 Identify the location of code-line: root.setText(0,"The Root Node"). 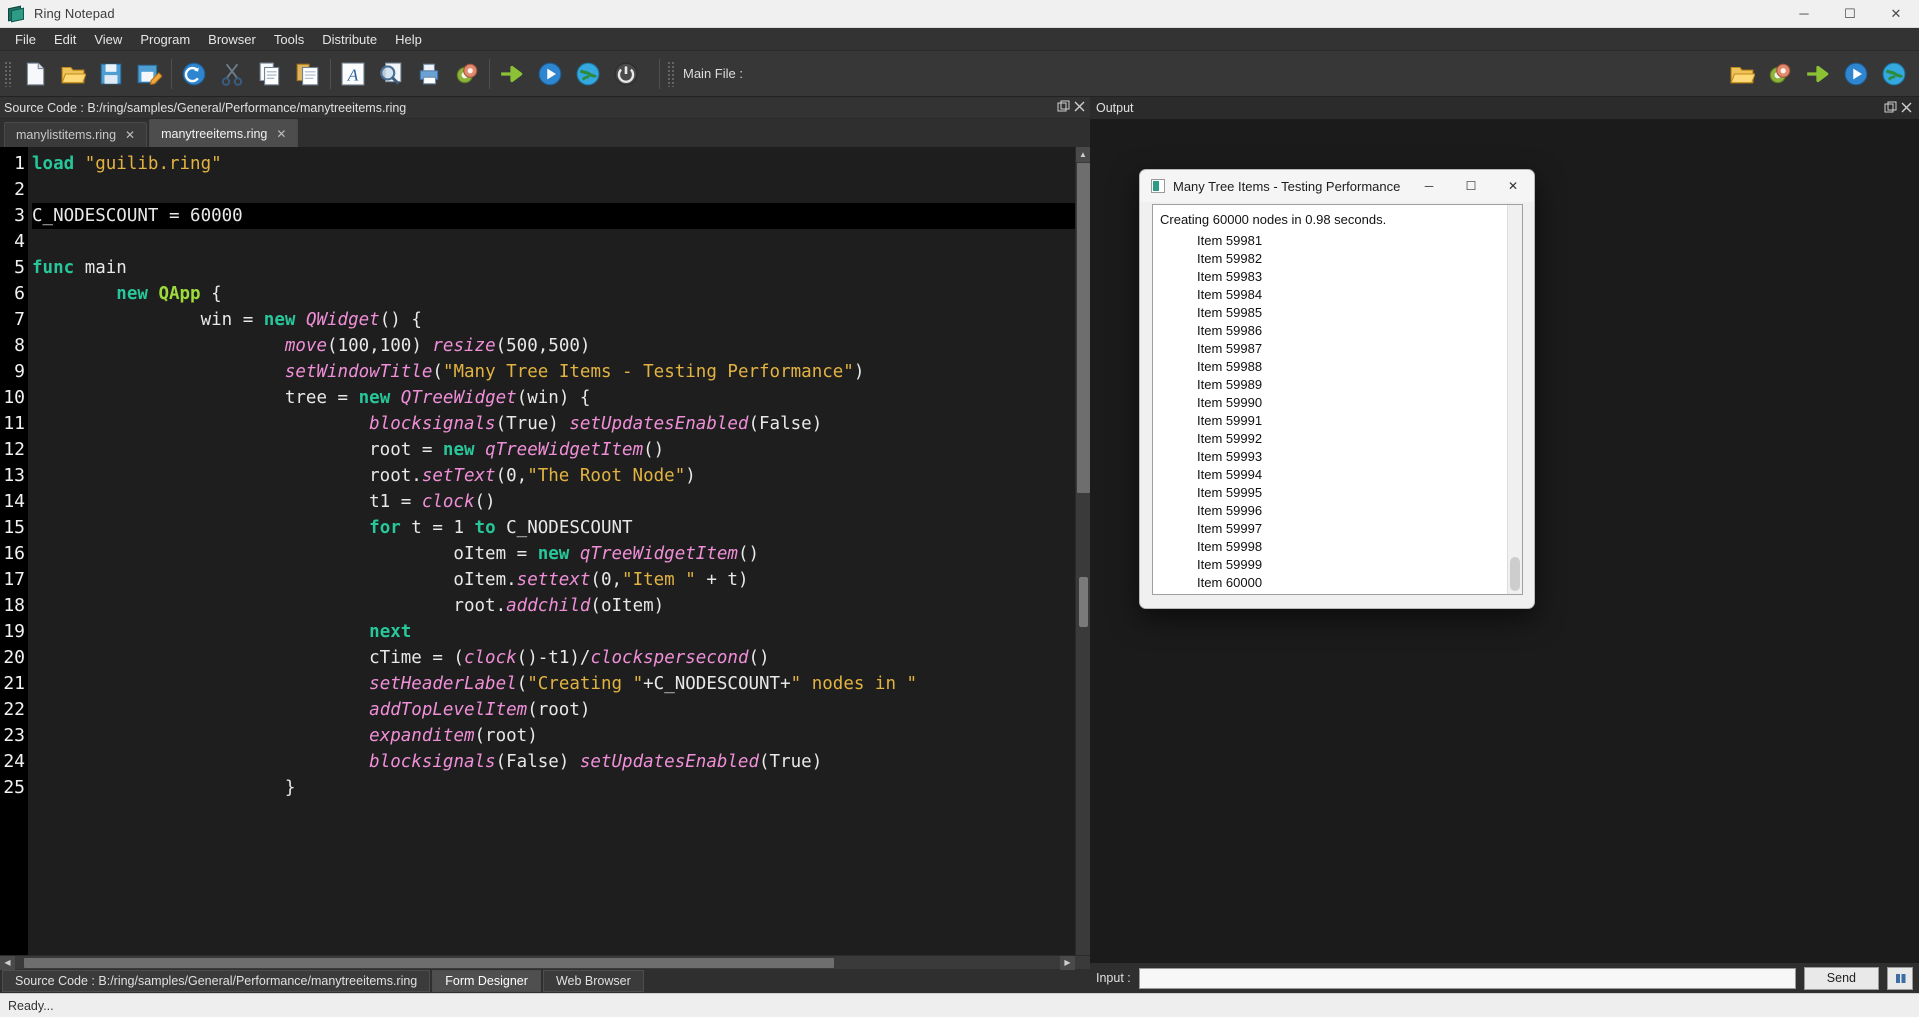
(561, 476).